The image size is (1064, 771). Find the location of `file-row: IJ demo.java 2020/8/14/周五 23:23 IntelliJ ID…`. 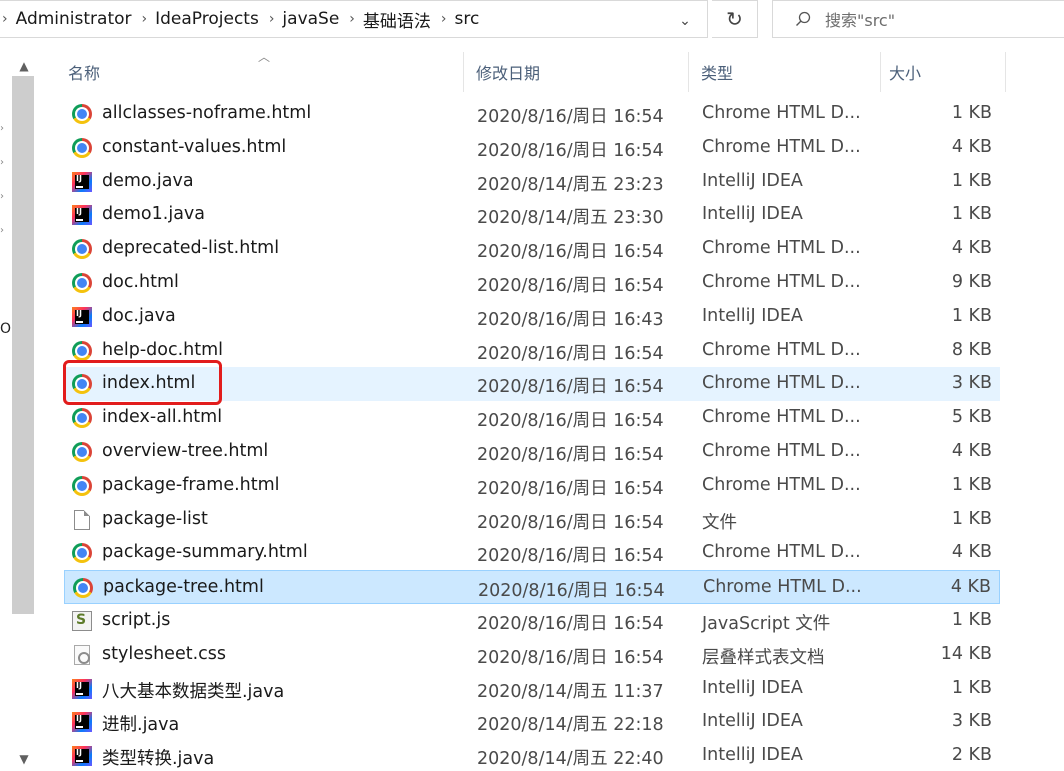

file-row: IJ demo.java 2020/8/14/周五 23:23 IntelliJ ID… is located at coordinates (532, 182).